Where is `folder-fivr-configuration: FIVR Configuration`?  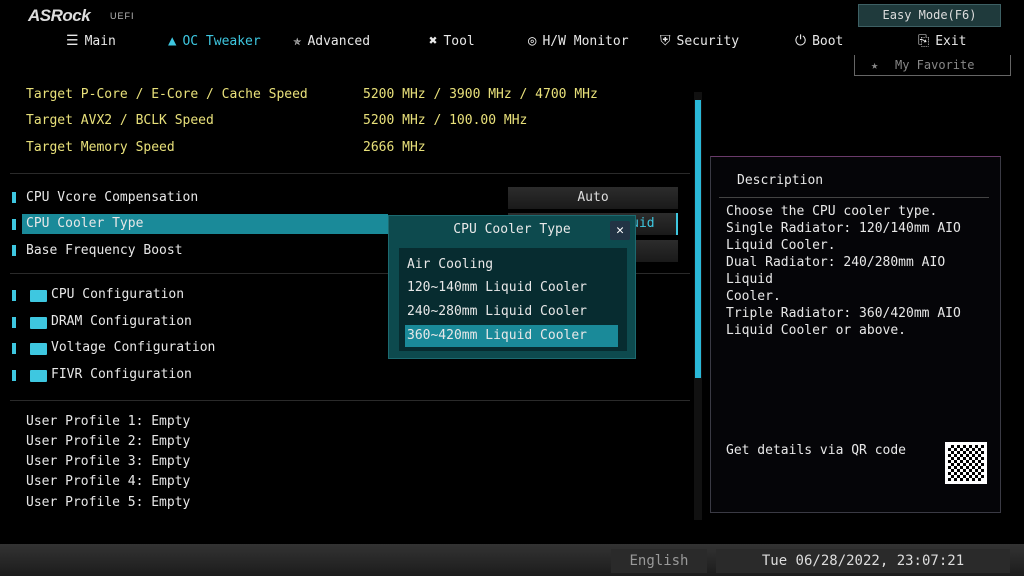
folder-fivr-configuration: FIVR Configuration is located at coordinates (121, 376).